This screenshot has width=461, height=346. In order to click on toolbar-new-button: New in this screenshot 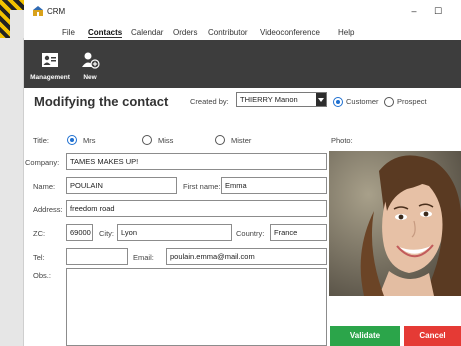, I will do `click(90, 68)`.